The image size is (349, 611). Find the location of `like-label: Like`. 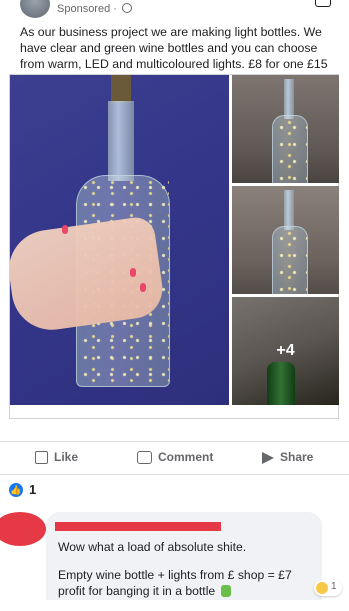

like-label: Like is located at coordinates (66, 457).